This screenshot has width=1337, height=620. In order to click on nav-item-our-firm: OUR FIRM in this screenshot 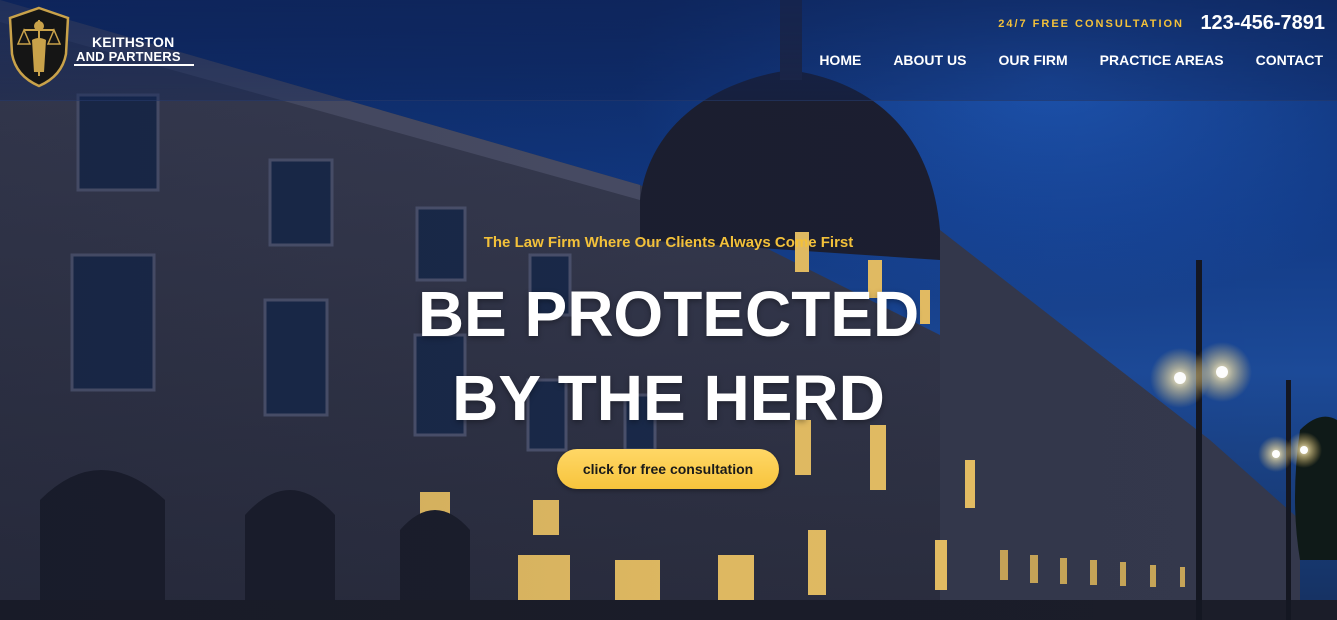, I will do `click(1032, 60)`.